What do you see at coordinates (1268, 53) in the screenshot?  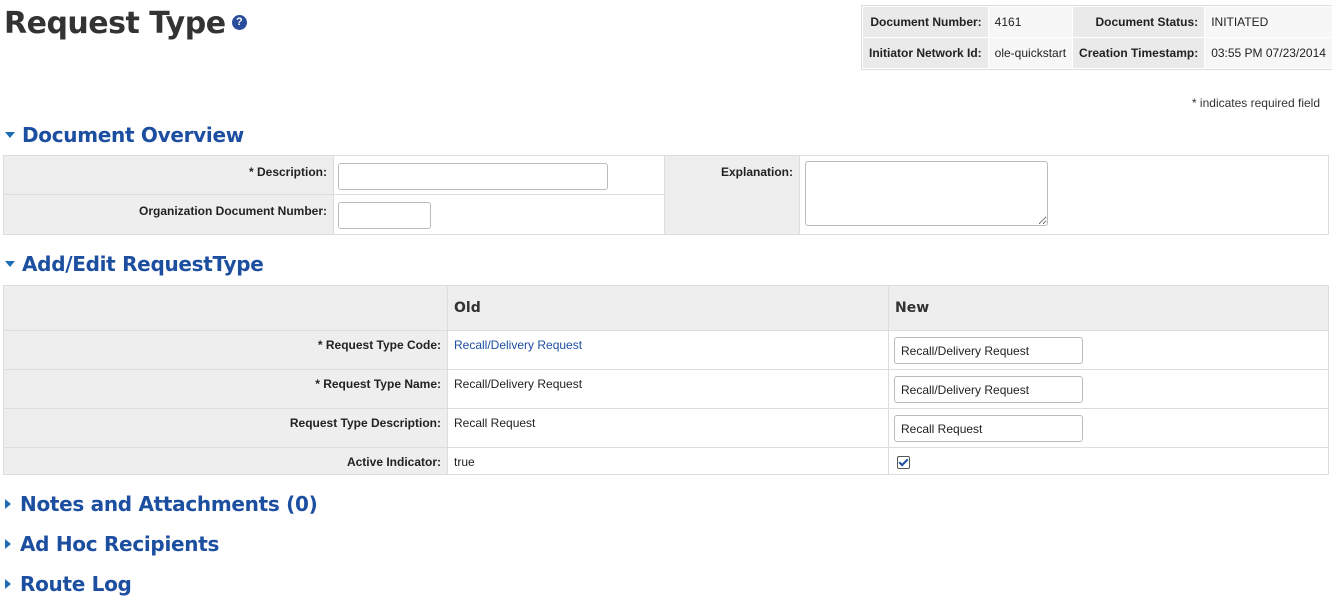 I see `creation-timestamp-value: 03:55 PM 07/23/2014` at bounding box center [1268, 53].